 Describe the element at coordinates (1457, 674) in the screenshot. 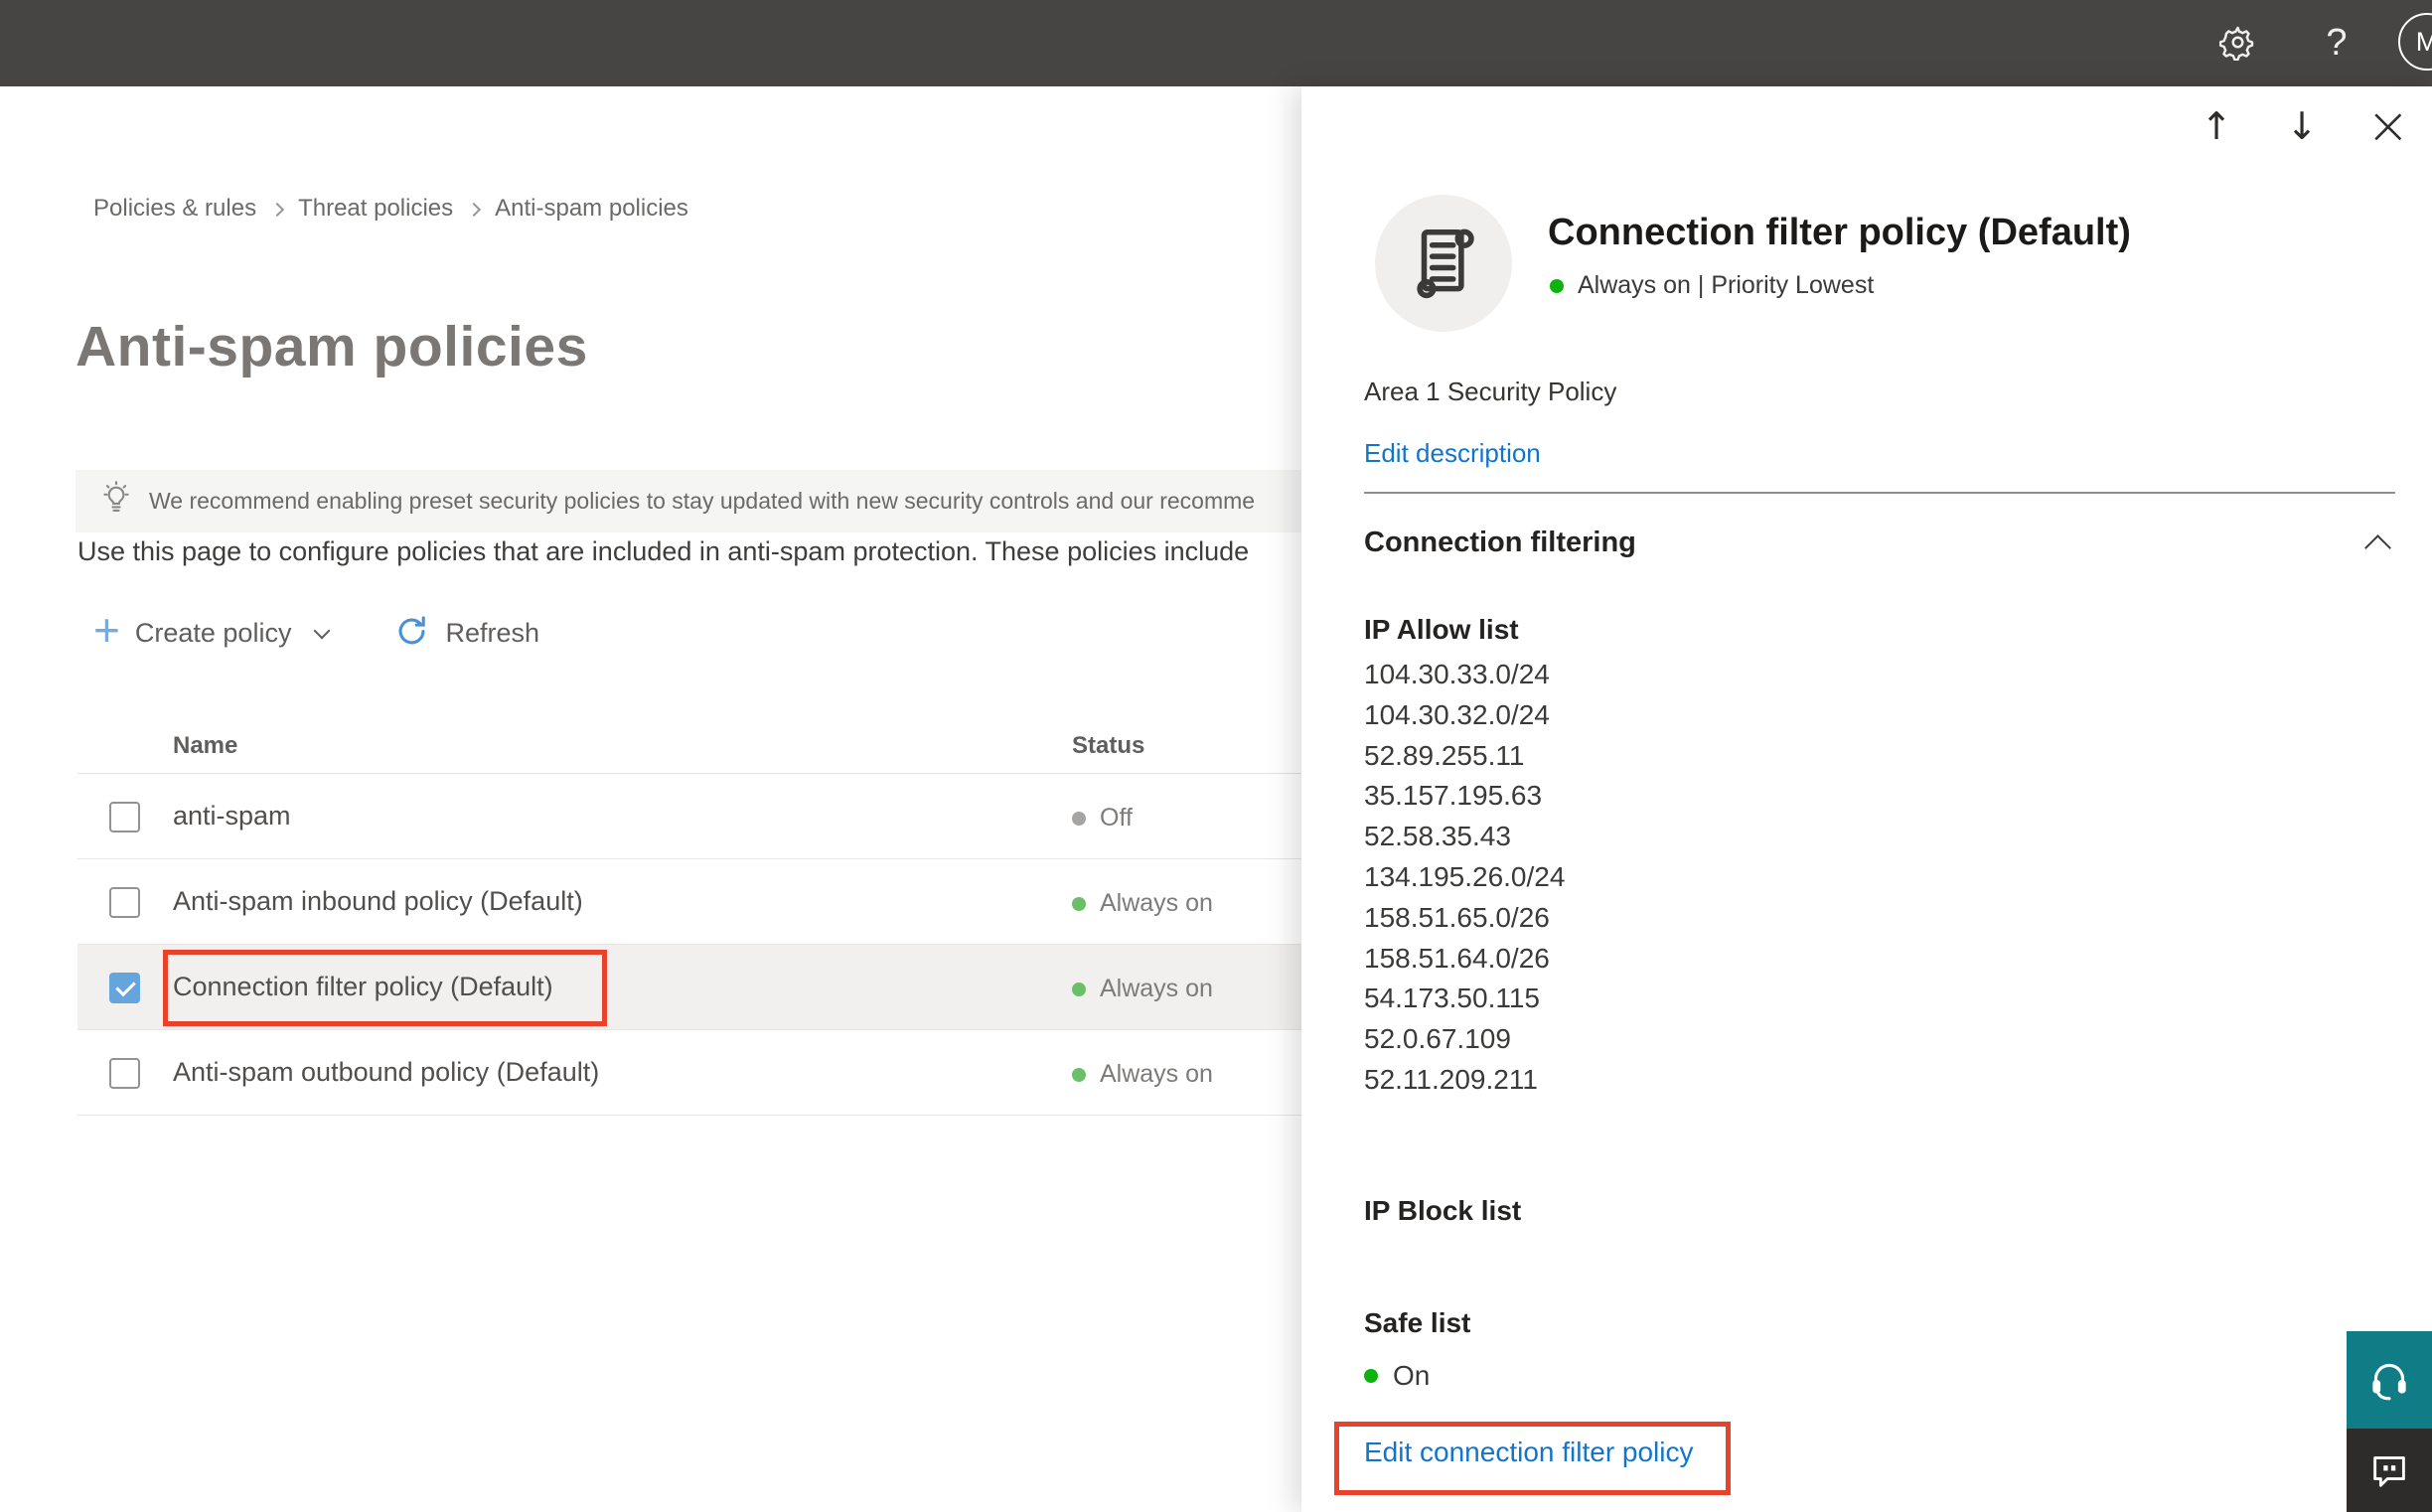

I see `ip-entry: 104.30.33.0/24` at that location.